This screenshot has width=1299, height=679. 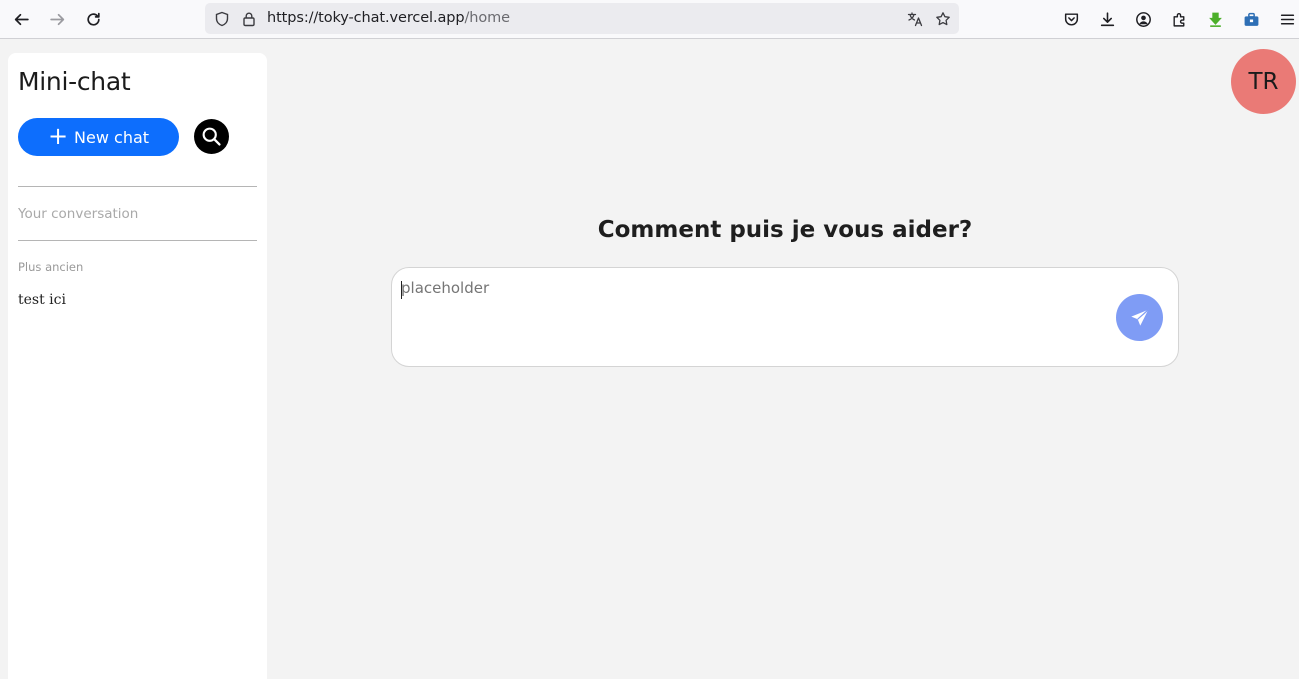 I want to click on shield-icon, so click(x=221, y=18).